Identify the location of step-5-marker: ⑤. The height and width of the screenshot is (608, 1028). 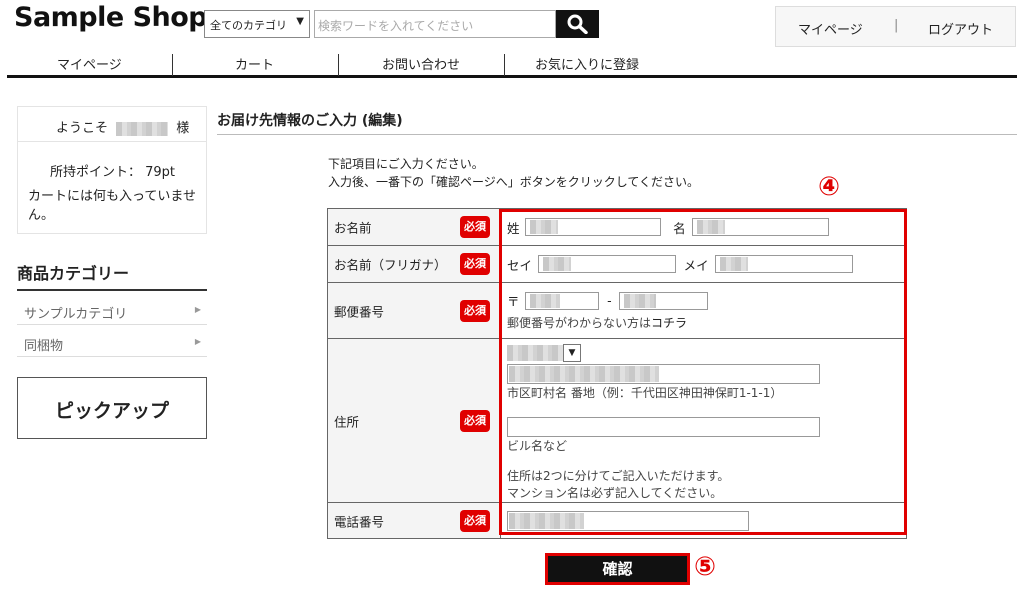
(705, 567).